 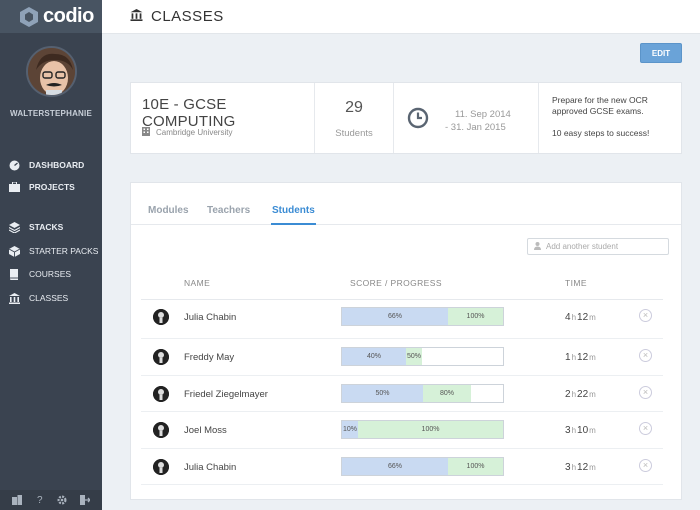 I want to click on score-segment: 40%, so click(x=374, y=356).